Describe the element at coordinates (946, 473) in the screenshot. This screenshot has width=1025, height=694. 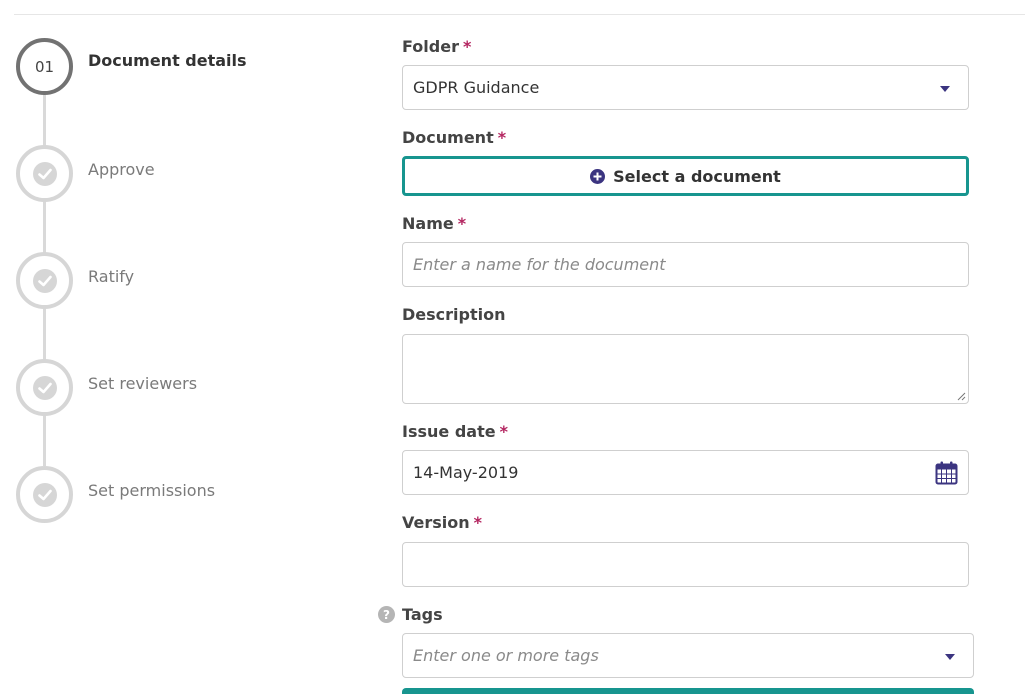
I see `calendar-icon` at that location.